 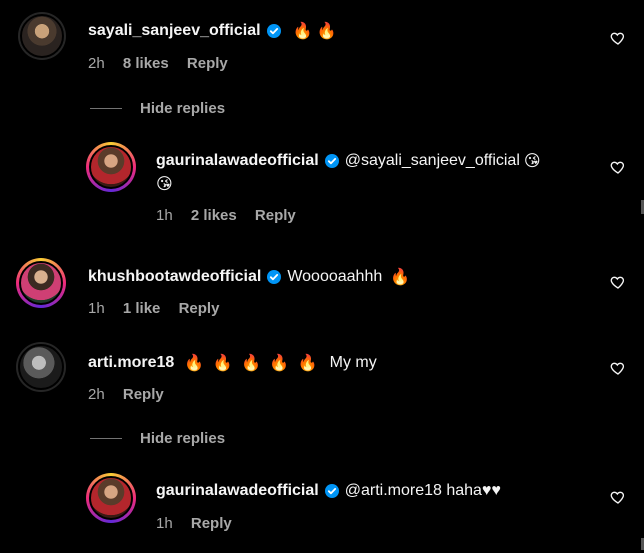 I want to click on comment-text: @sayali_sanjeev_official, so click(x=432, y=160).